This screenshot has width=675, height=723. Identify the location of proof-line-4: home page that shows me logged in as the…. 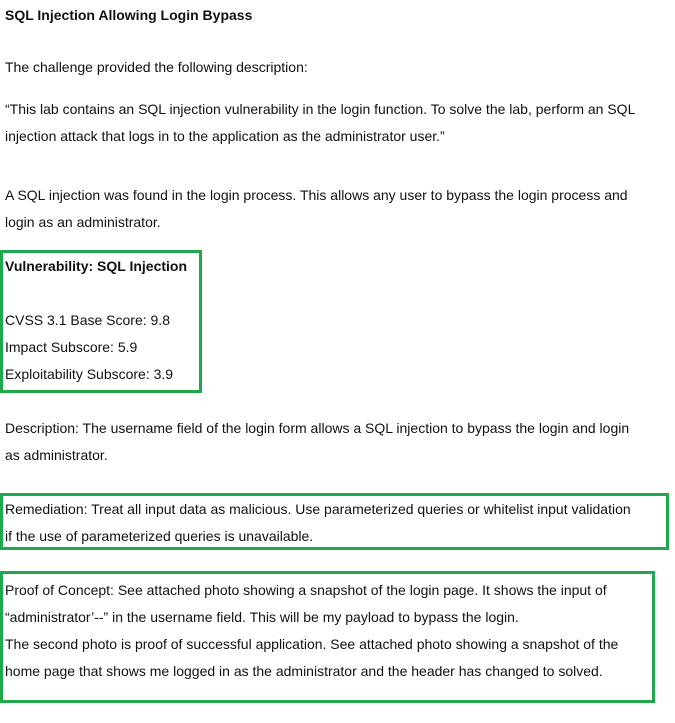
(304, 671).